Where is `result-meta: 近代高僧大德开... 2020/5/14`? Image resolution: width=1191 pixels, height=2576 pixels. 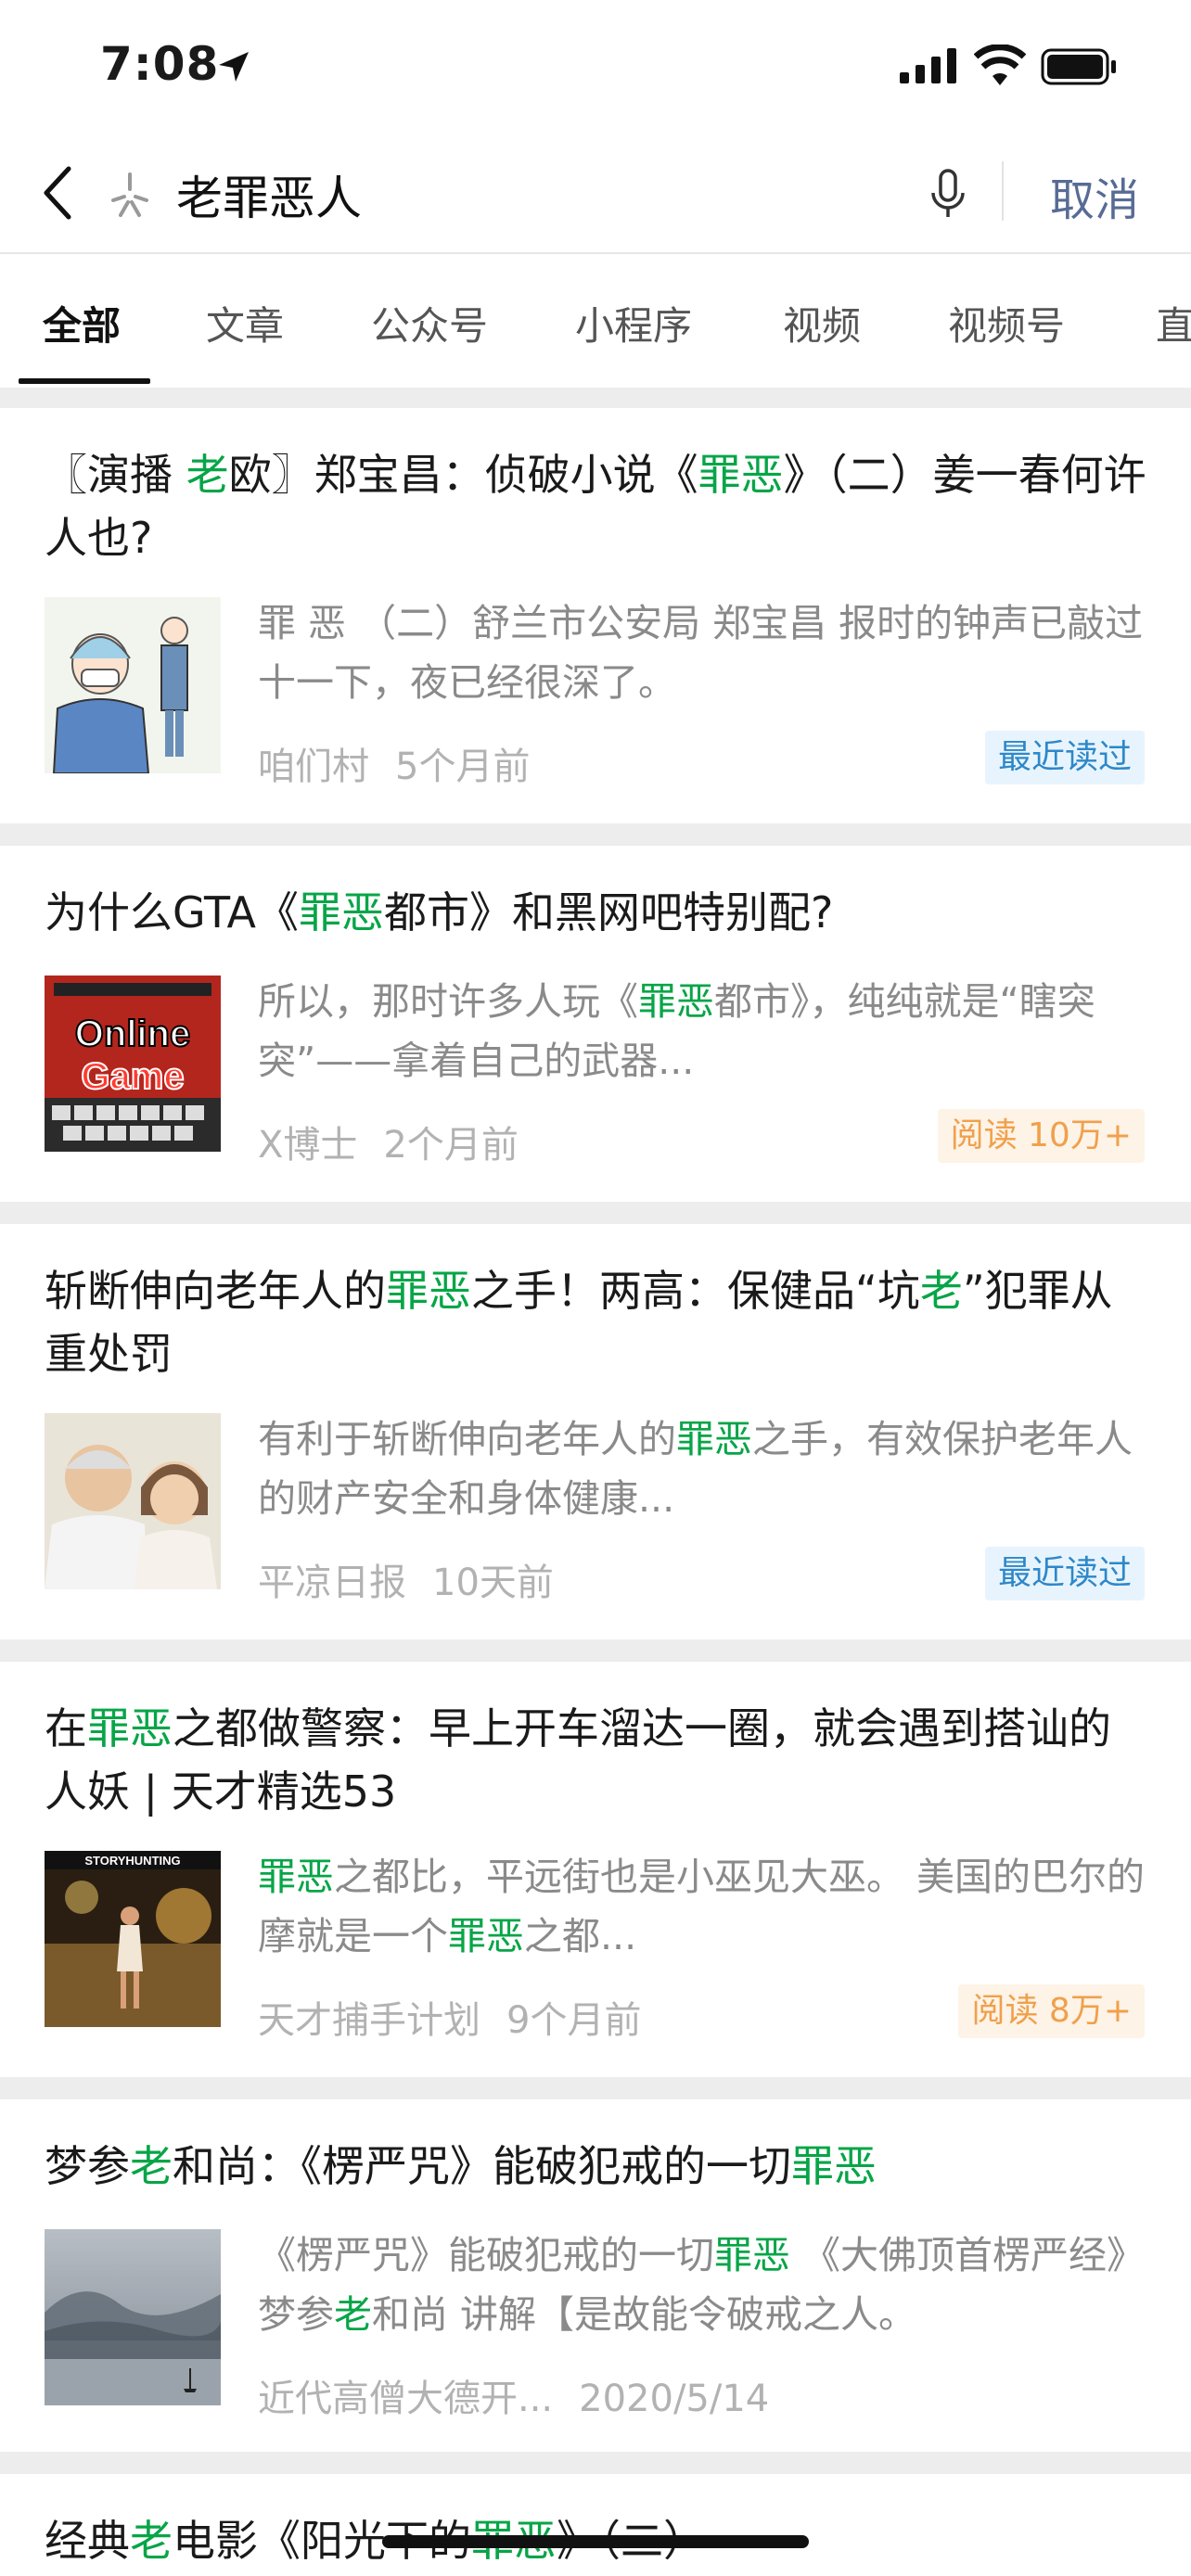 result-meta: 近代高僧大德开... 2020/5/14 is located at coordinates (513, 2395).